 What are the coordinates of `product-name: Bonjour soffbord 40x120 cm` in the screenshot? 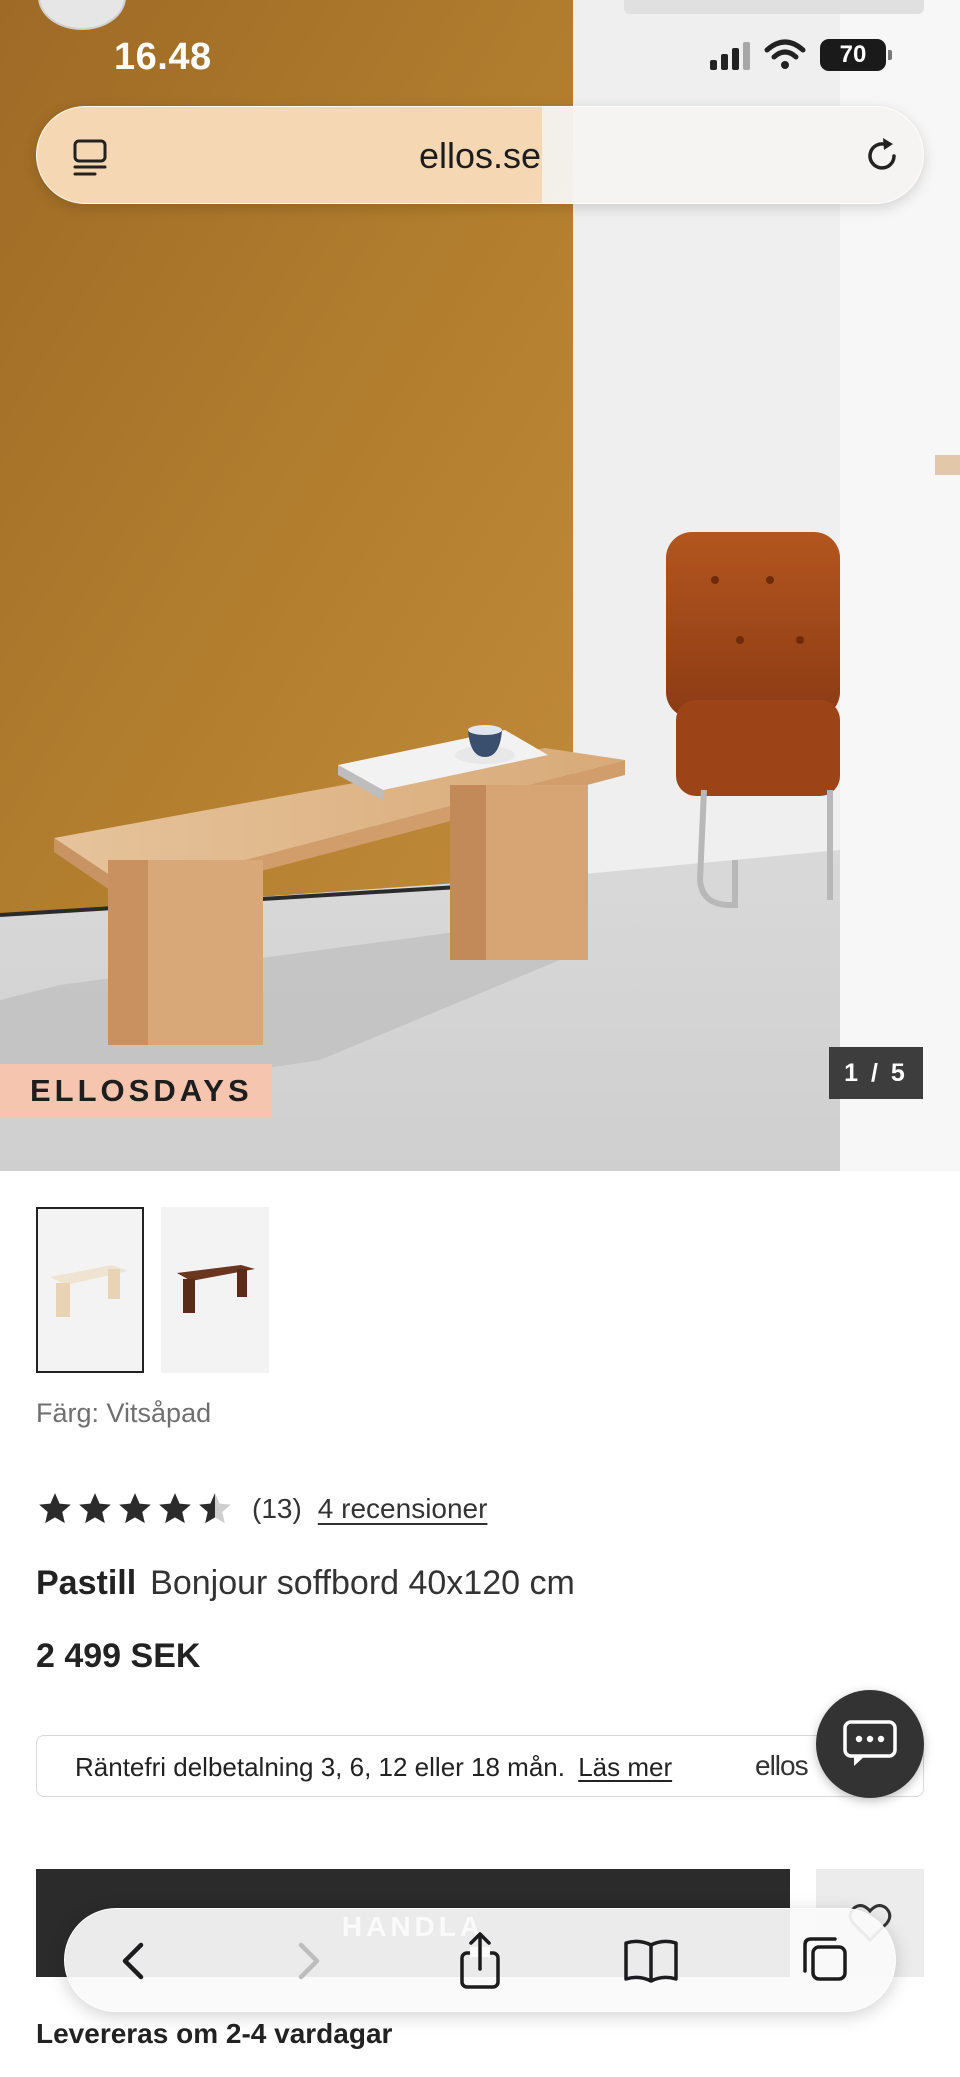 It's located at (362, 1583).